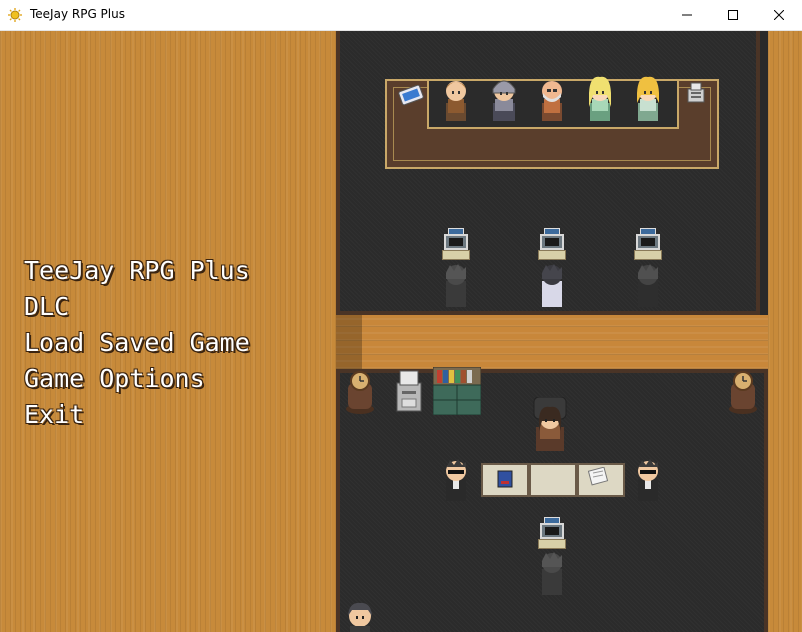 The width and height of the screenshot is (802, 632). Describe the element at coordinates (137, 271) in the screenshot. I see `menu-item-new-game: TeeJay RPG Plus` at that location.